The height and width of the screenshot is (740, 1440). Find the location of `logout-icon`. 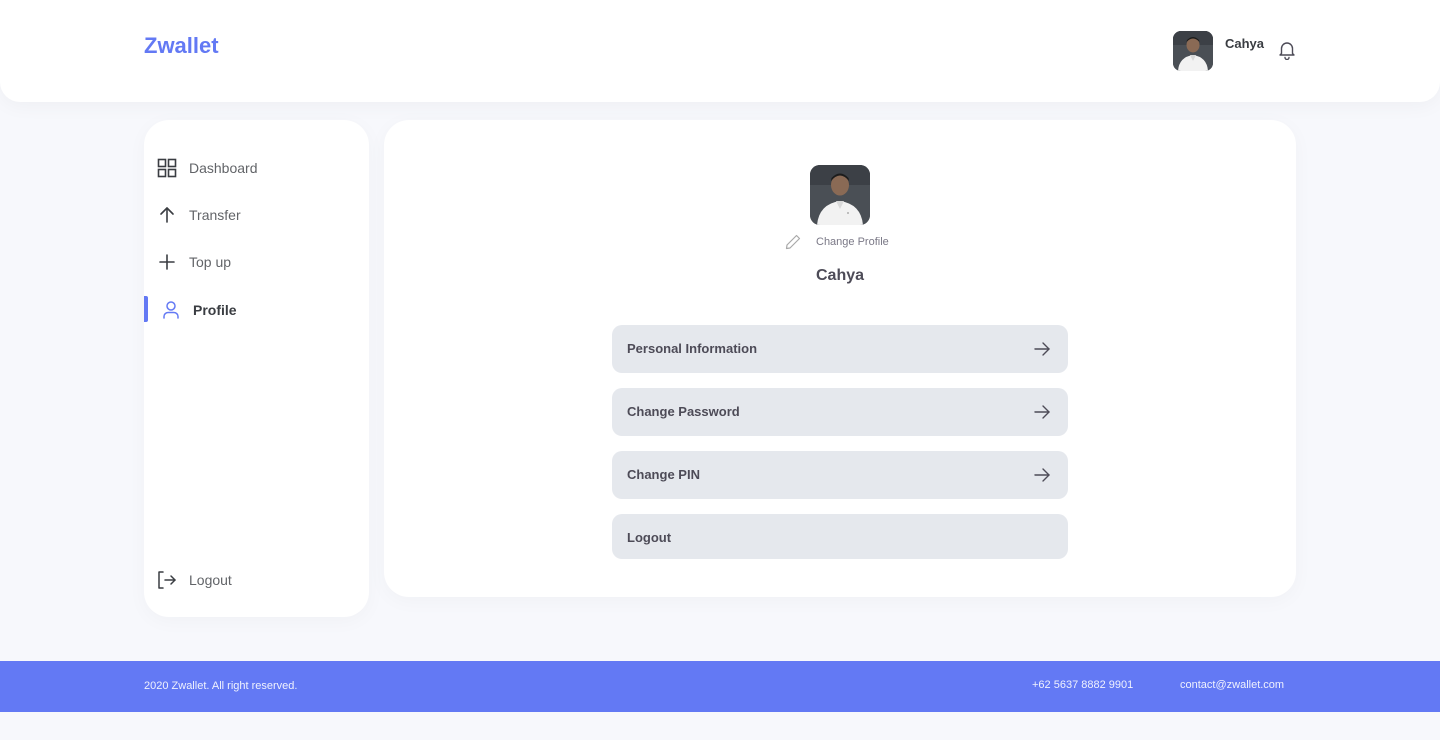

logout-icon is located at coordinates (167, 580).